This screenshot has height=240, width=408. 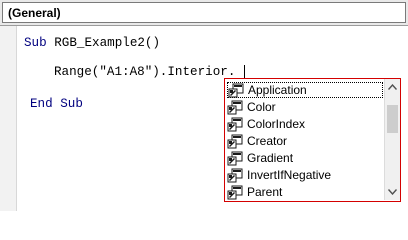 What do you see at coordinates (56, 104) in the screenshot?
I see `code-line-end-sub: End Sub` at bounding box center [56, 104].